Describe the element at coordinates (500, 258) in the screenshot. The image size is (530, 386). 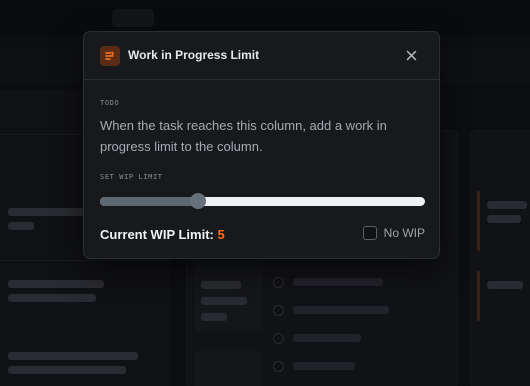
I see `background-column` at that location.